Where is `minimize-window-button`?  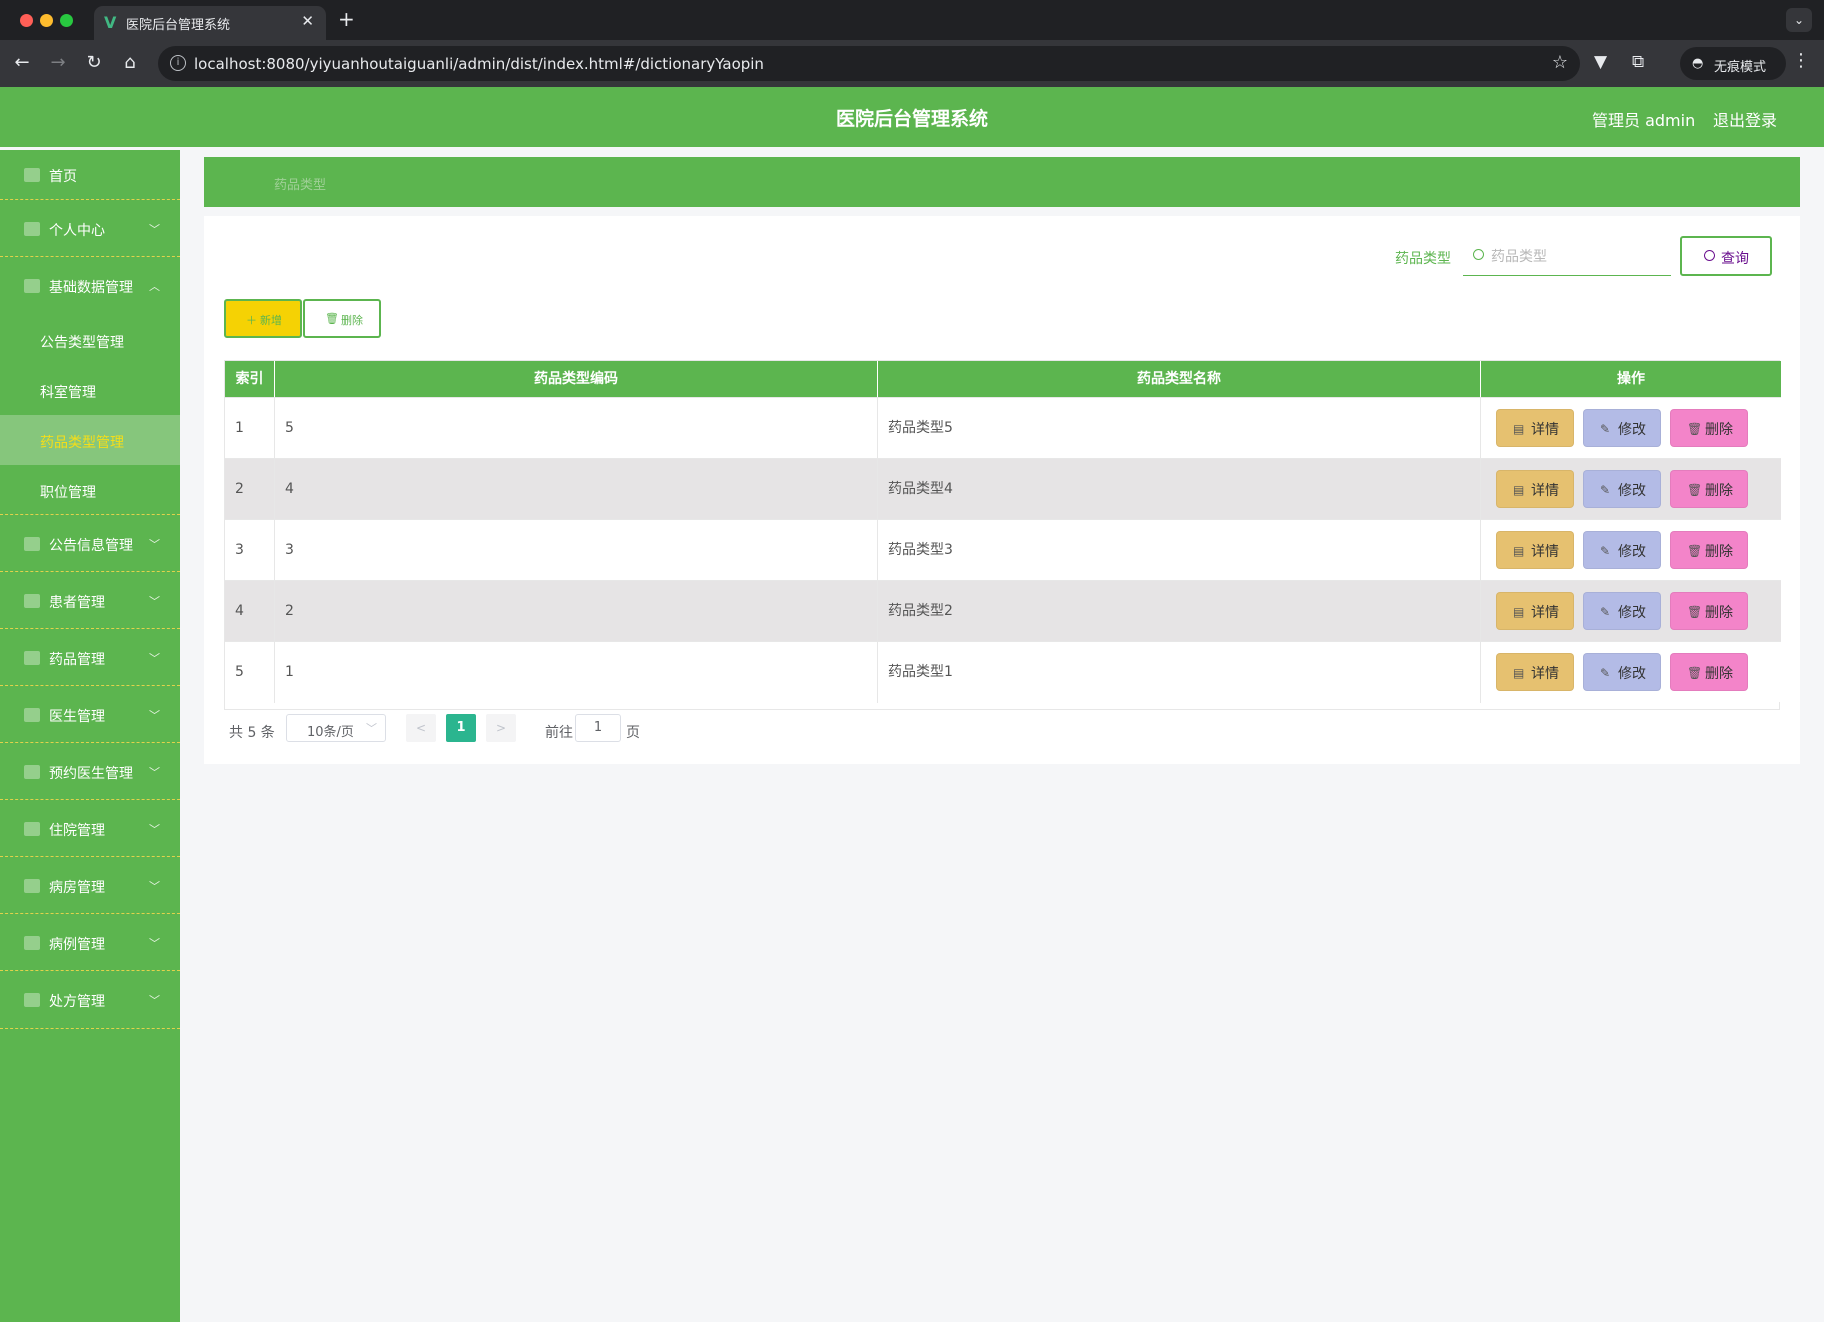 minimize-window-button is located at coordinates (46, 20).